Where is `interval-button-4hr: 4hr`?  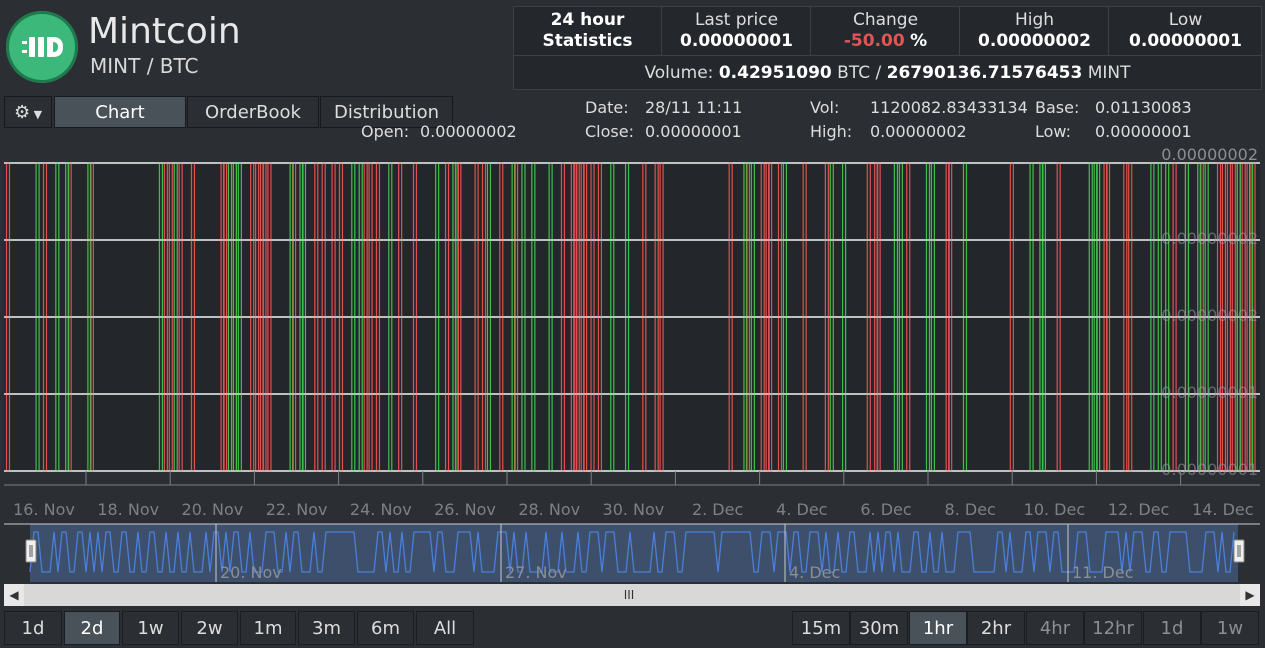
interval-button-4hr: 4hr is located at coordinates (1055, 628).